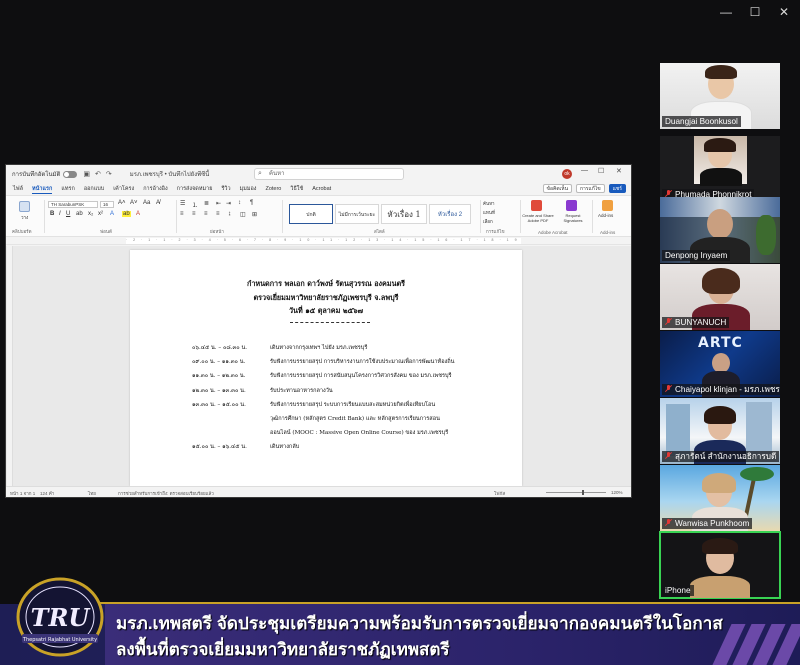  I want to click on zoom-slider, so click(576, 492).